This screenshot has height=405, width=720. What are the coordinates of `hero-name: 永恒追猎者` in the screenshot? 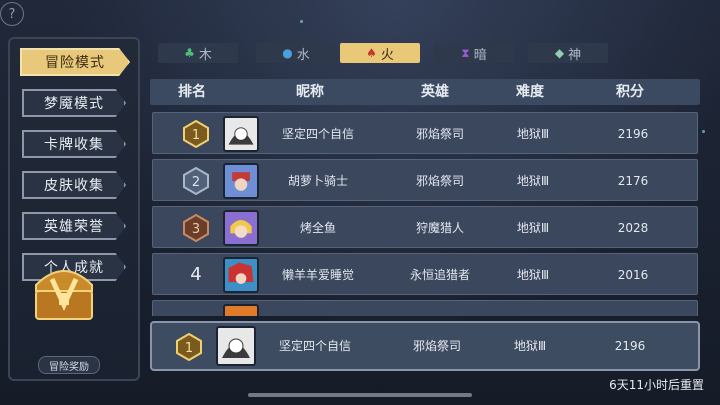 It's located at (439, 275).